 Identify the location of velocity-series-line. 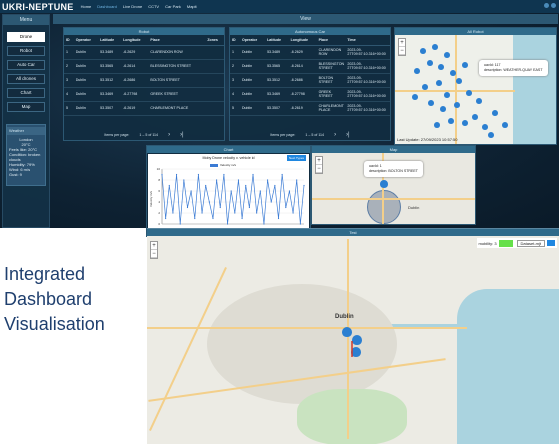
(233, 199).